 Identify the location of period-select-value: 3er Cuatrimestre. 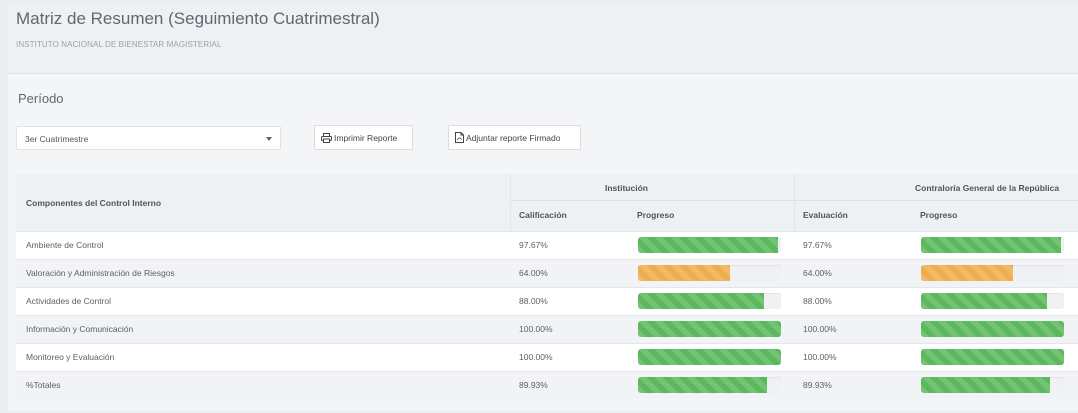
(57, 139).